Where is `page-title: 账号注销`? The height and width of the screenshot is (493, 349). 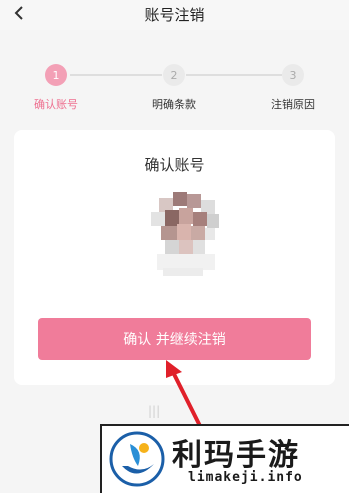 page-title: 账号注销 is located at coordinates (174, 15).